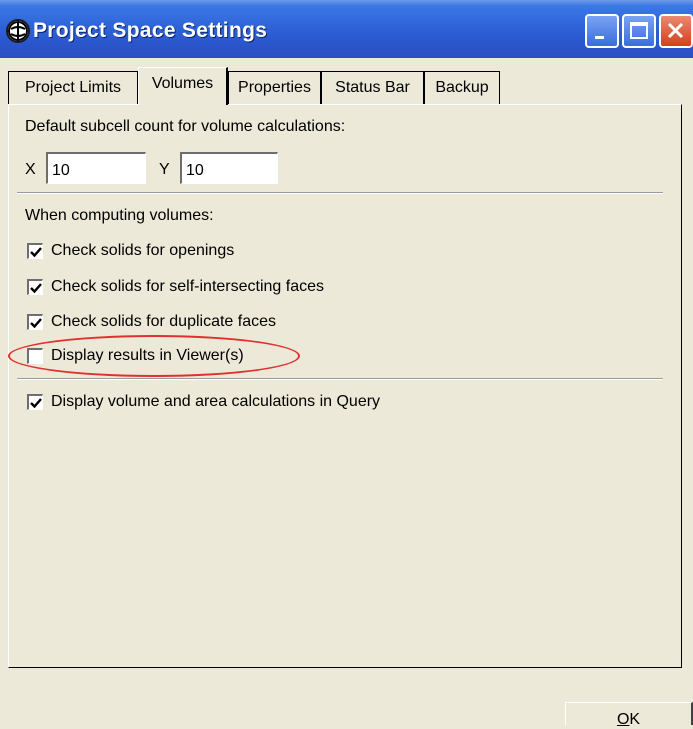 The height and width of the screenshot is (729, 693). I want to click on tab-label: Backup, so click(462, 87).